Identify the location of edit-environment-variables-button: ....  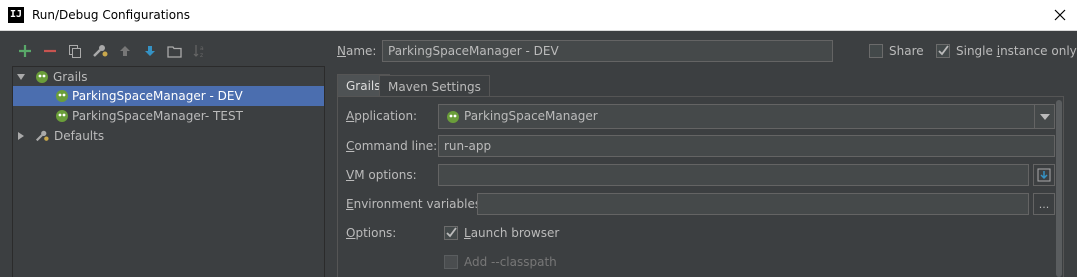
(1044, 204).